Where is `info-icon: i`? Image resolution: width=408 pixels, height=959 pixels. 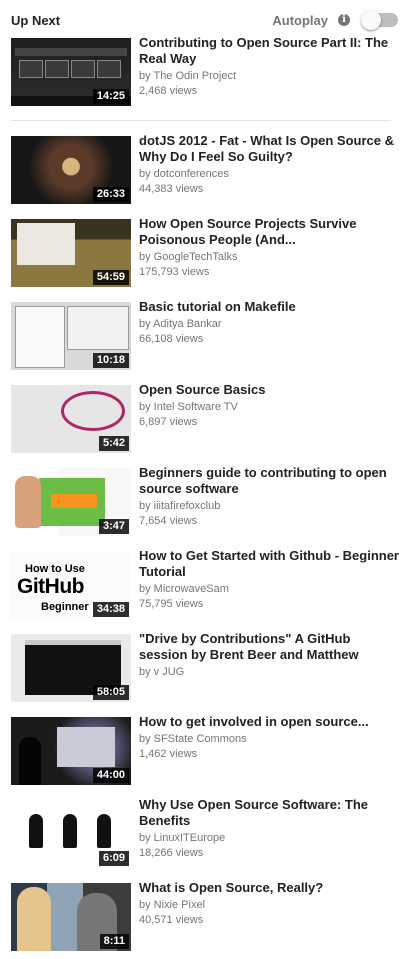 info-icon: i is located at coordinates (344, 20).